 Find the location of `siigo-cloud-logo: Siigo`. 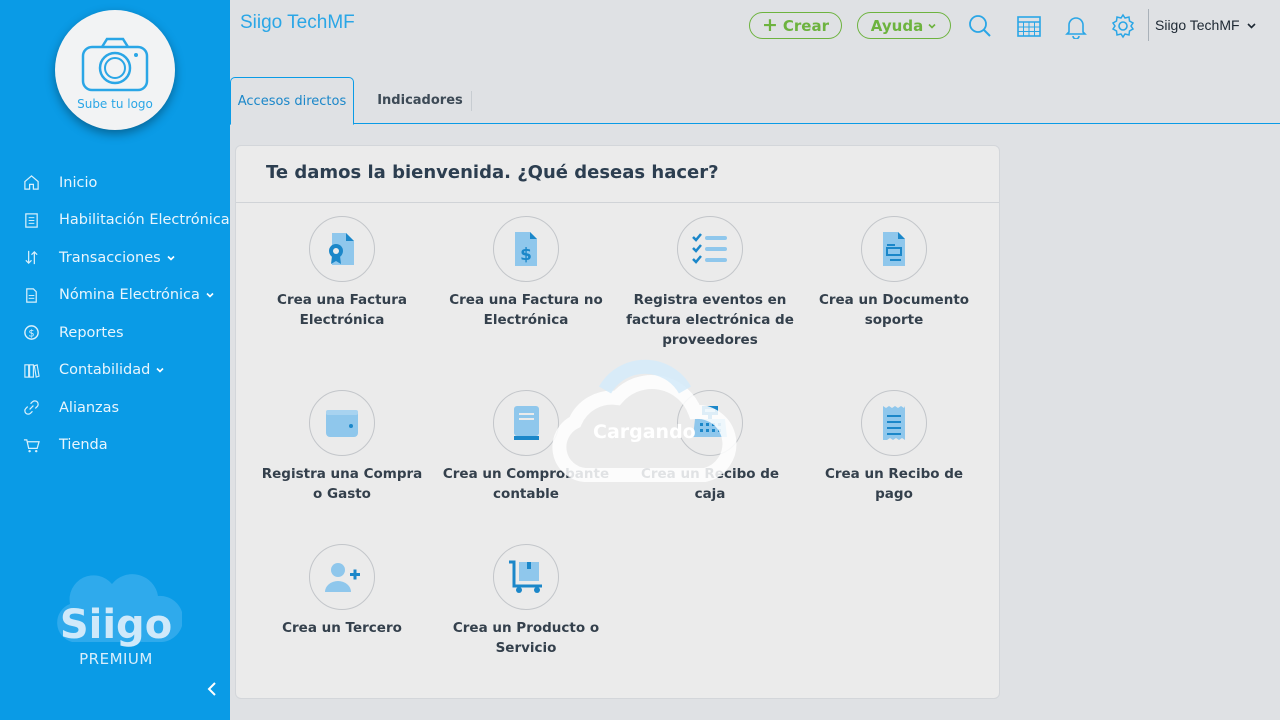

siigo-cloud-logo: Siigo is located at coordinates (120, 611).